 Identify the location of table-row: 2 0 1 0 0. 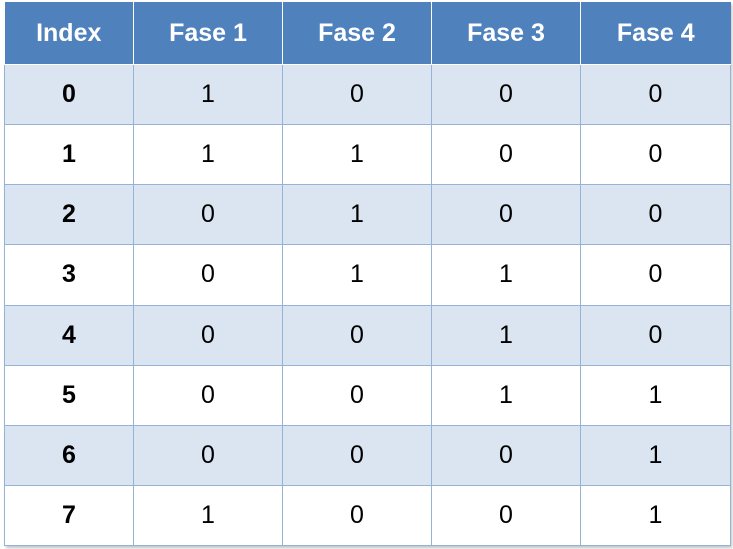
(367, 215).